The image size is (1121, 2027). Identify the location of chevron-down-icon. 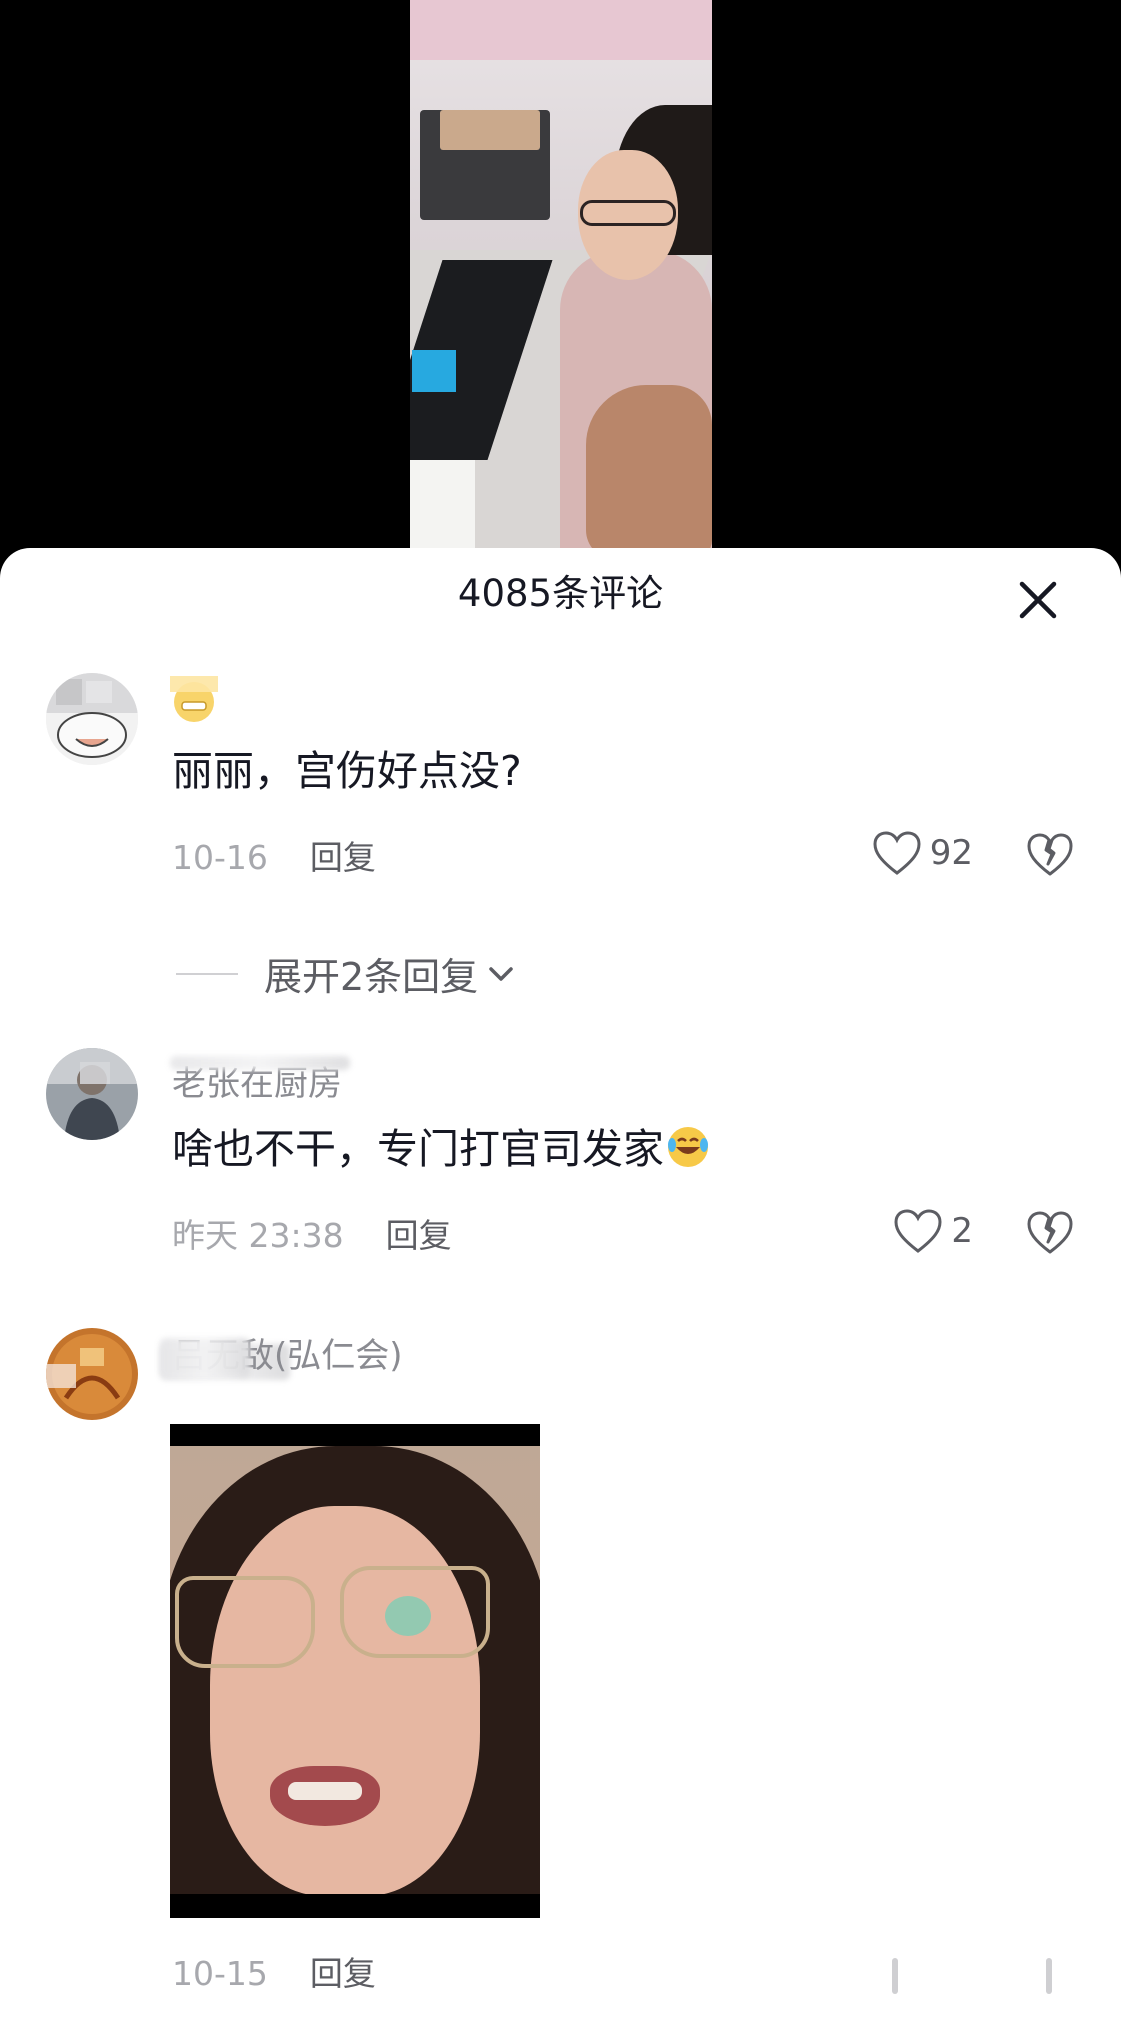
(501, 973).